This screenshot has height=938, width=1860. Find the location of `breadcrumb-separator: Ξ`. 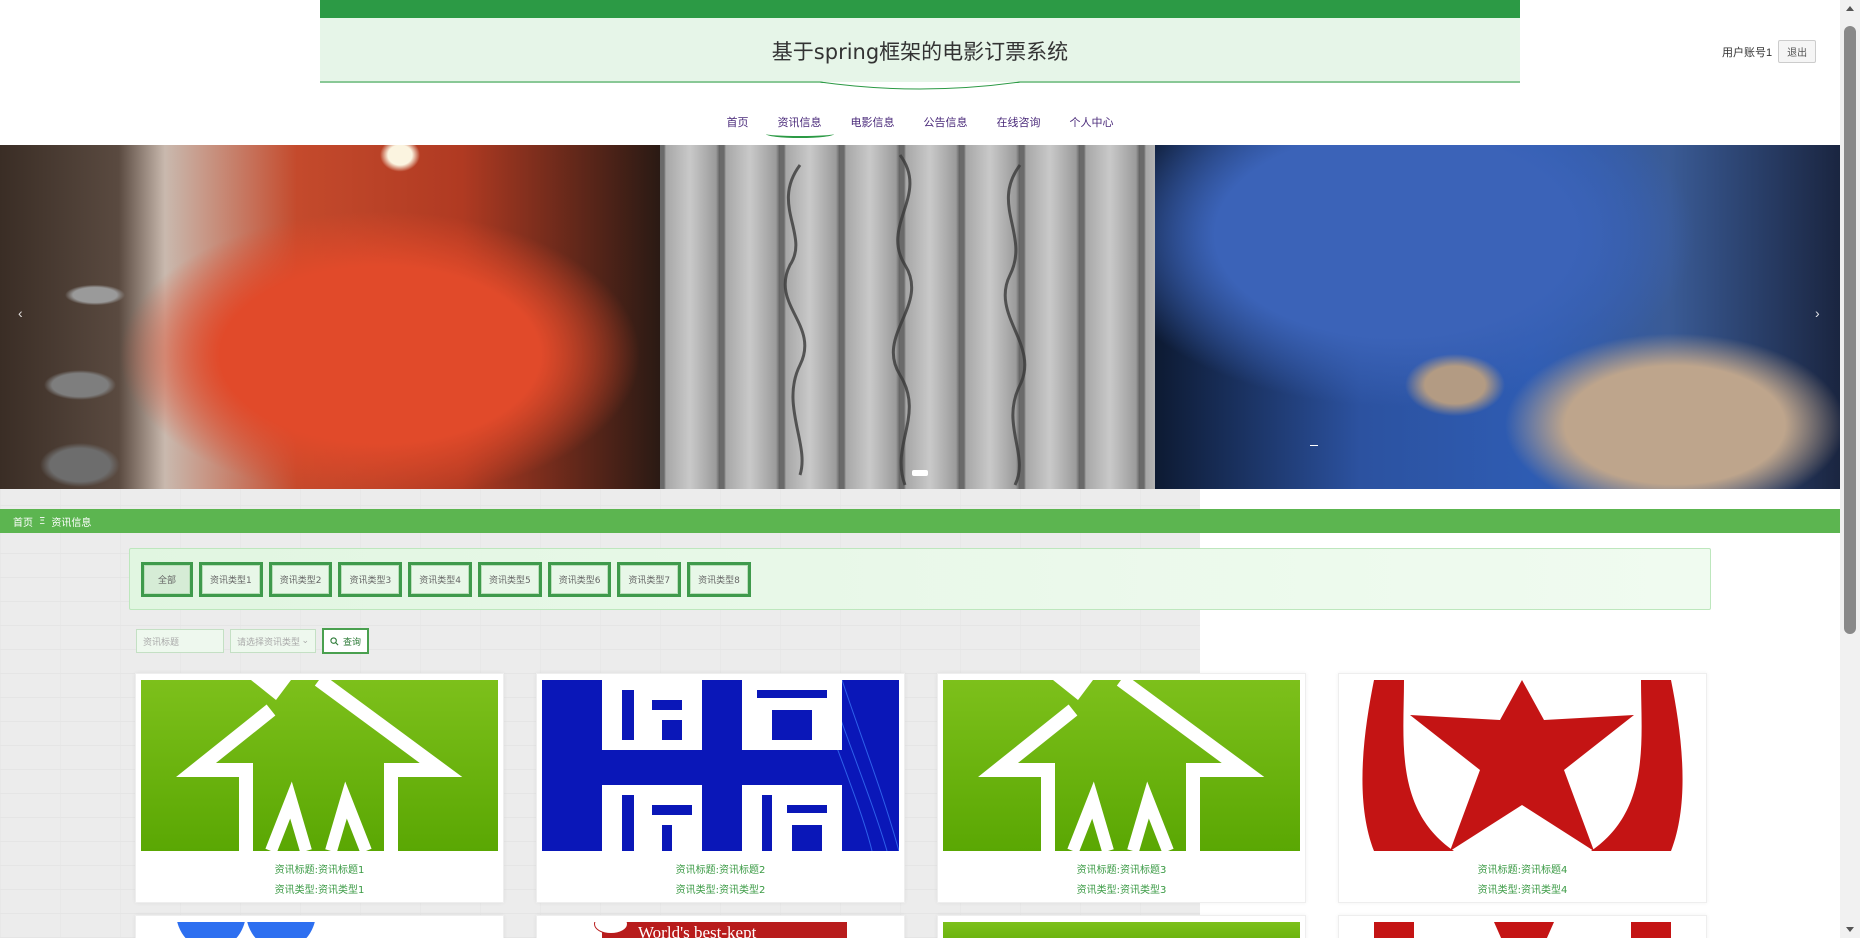

breadcrumb-separator: Ξ is located at coordinates (42, 521).